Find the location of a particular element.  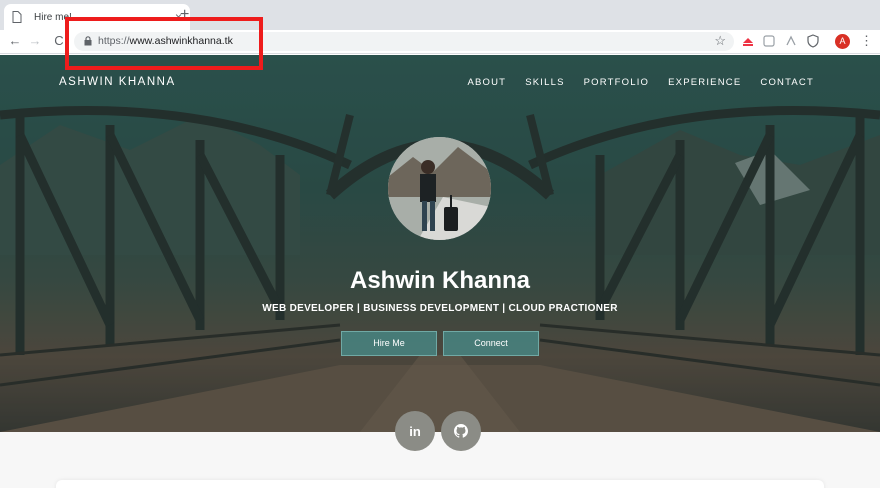

github-button is located at coordinates (461, 431).